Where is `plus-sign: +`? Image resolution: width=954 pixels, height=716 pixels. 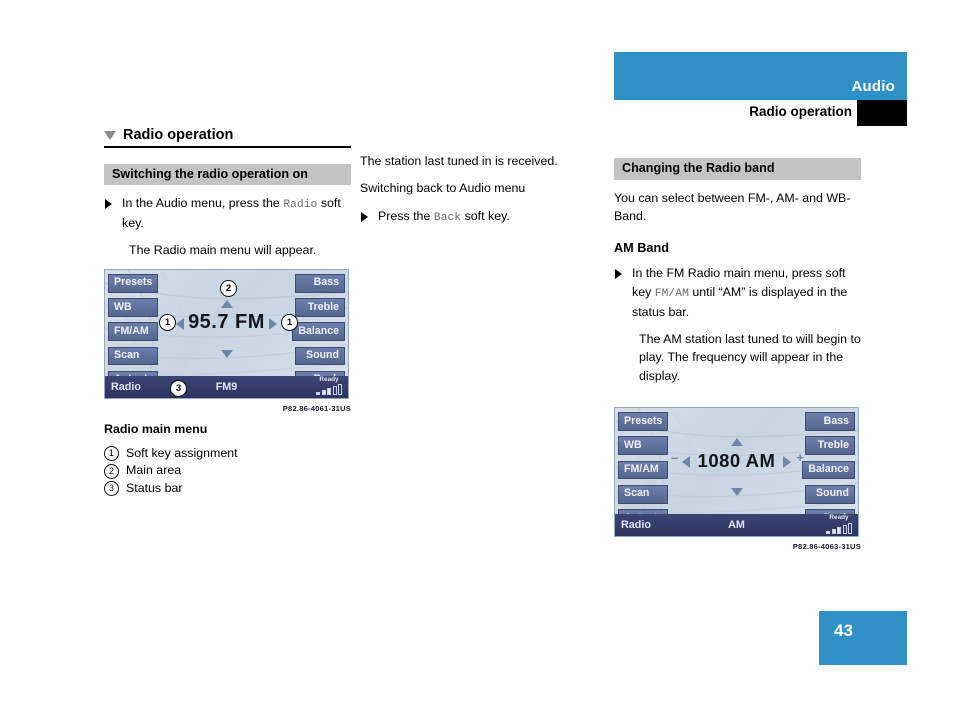
plus-sign: + is located at coordinates (800, 458).